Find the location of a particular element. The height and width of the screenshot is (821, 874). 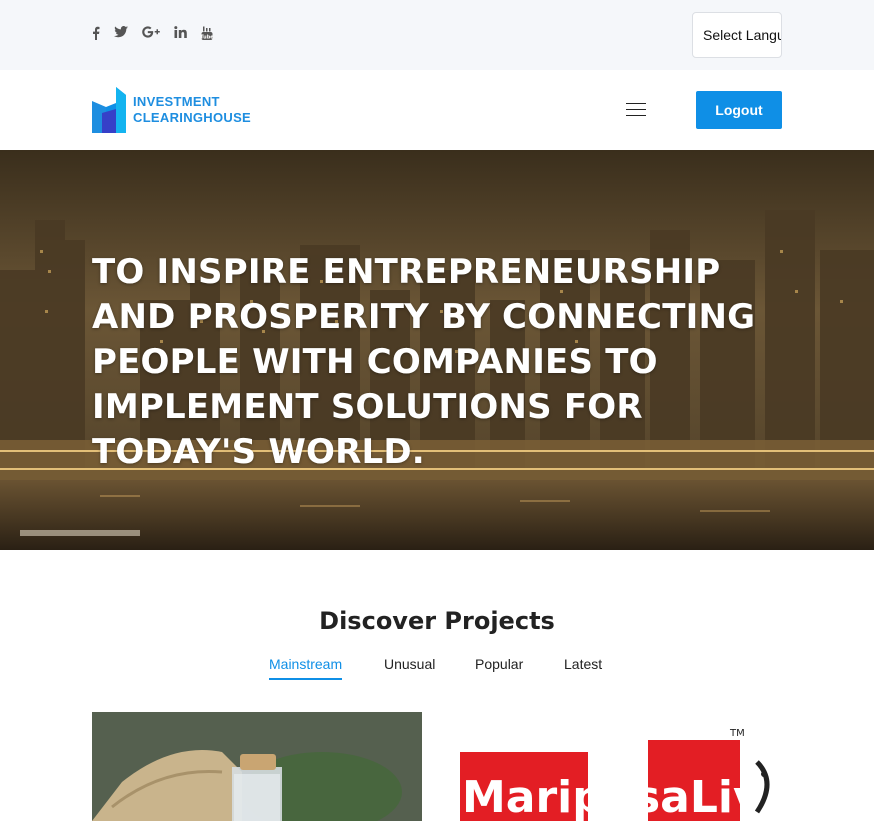

mariposa-live-media-logo: MariposaLiveMedia TM is located at coordinates (617, 766).